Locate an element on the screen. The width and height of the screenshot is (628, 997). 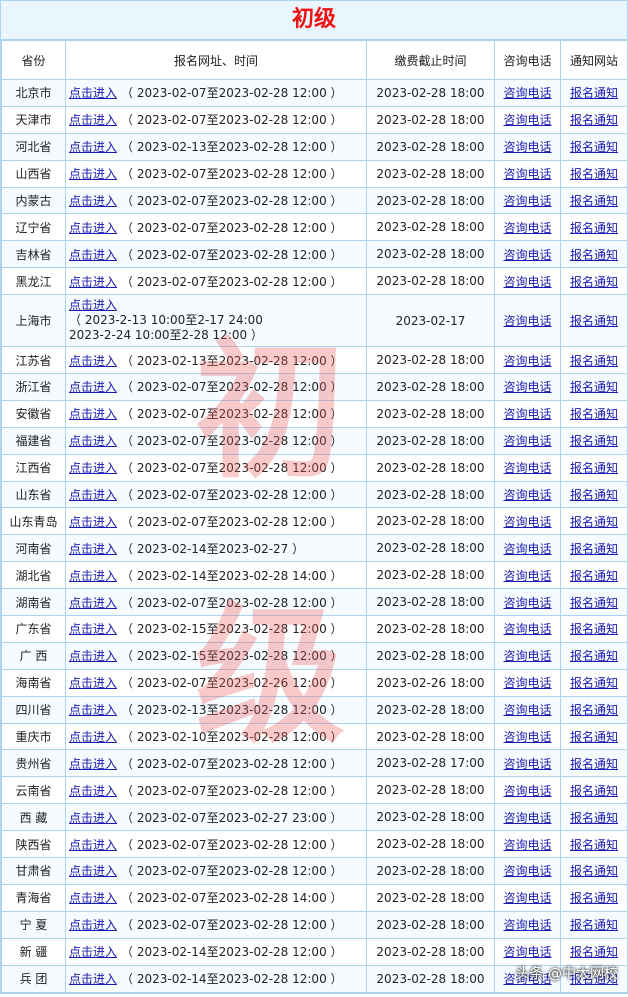
registration-period: （ 2023-02-07至2023-02-26 12:00 ） is located at coordinates (232, 683).